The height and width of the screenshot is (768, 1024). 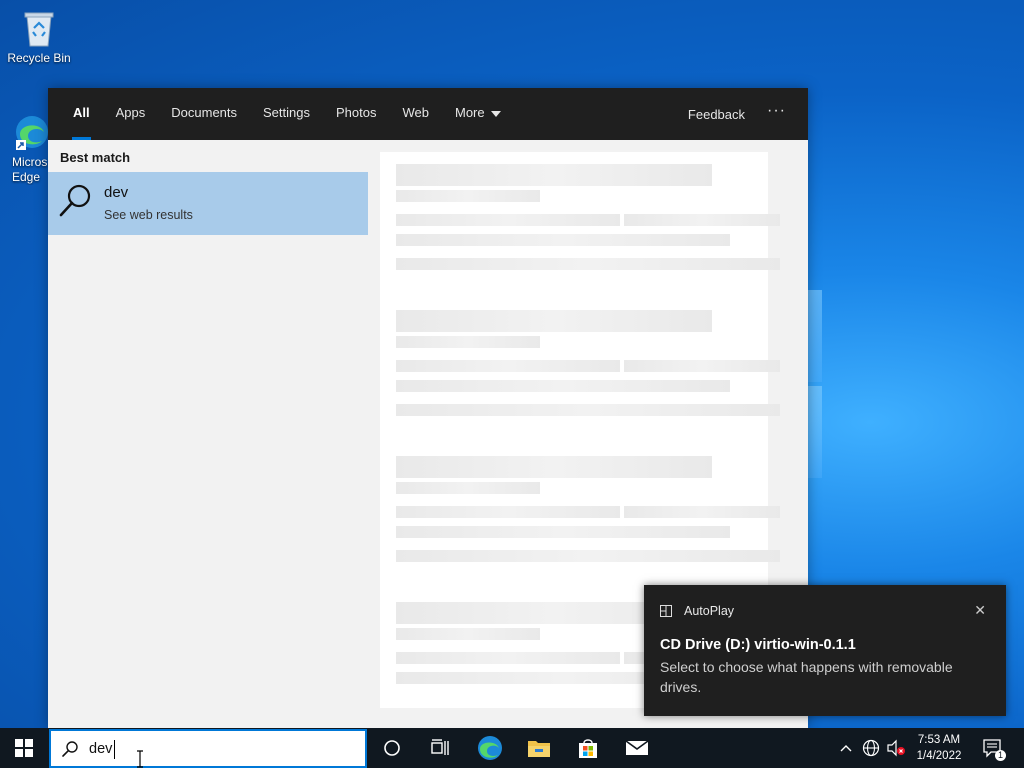 I want to click on edge-shortcut-icon, so click(x=30, y=132).